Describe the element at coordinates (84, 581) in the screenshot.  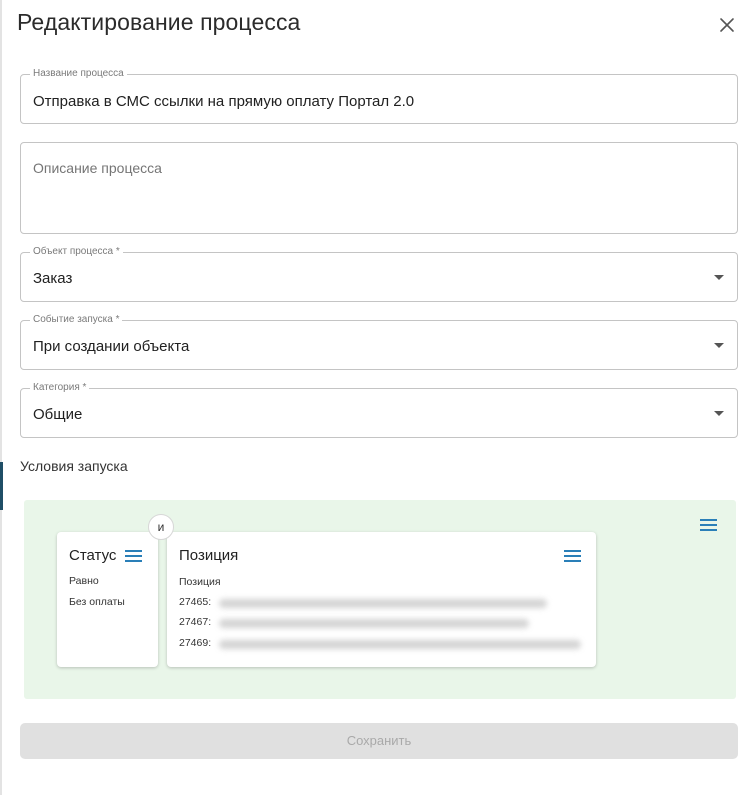
I see `status-comparison: Равно` at that location.